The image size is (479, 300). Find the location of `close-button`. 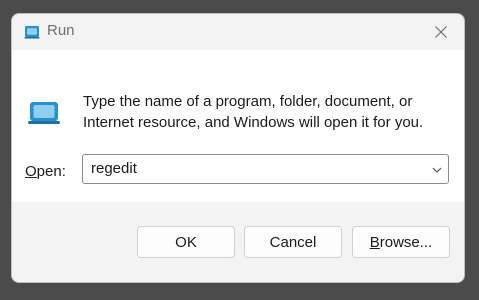

close-button is located at coordinates (441, 32).